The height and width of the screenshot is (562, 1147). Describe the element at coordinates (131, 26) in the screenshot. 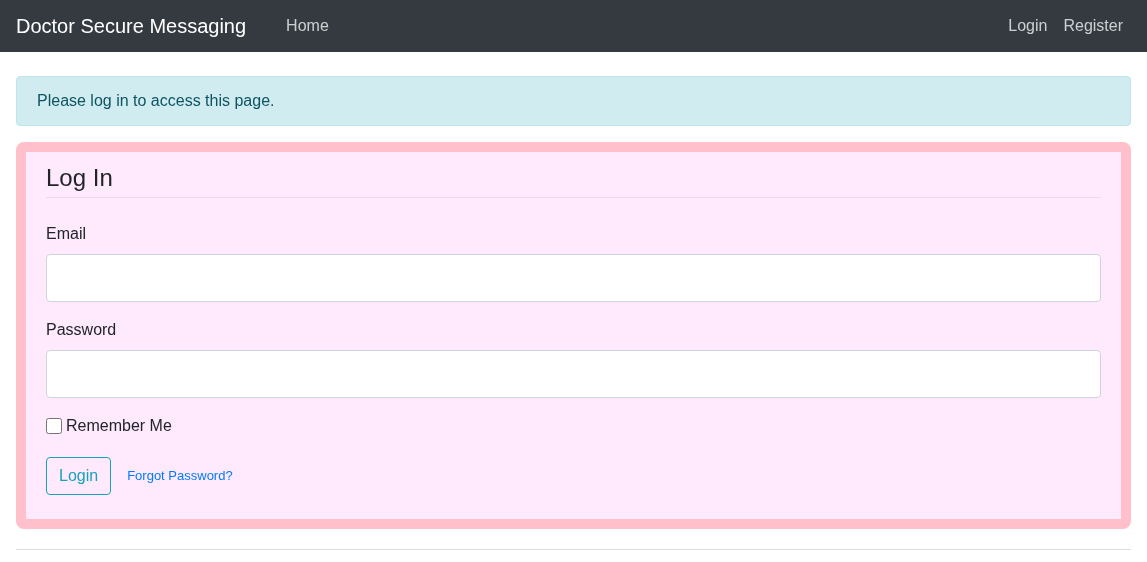

I see `brand-link: Doctor Secure Messaging` at that location.